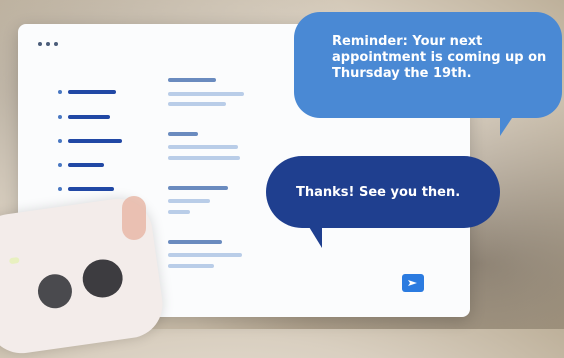 This screenshot has height=358, width=564. Describe the element at coordinates (378, 192) in the screenshot. I see `outgoing-message-text: Thanks! See you then.` at that location.